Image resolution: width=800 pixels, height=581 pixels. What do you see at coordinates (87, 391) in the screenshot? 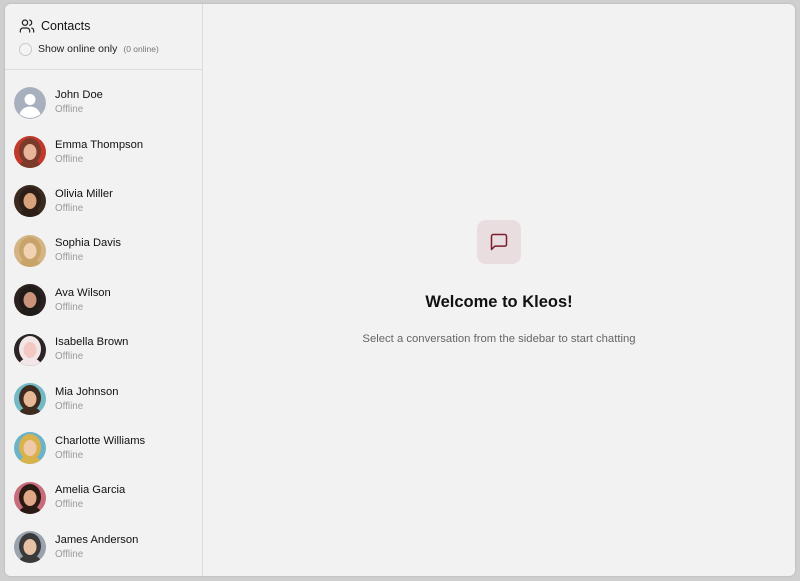
I see `contact-name: Mia Johnson` at bounding box center [87, 391].